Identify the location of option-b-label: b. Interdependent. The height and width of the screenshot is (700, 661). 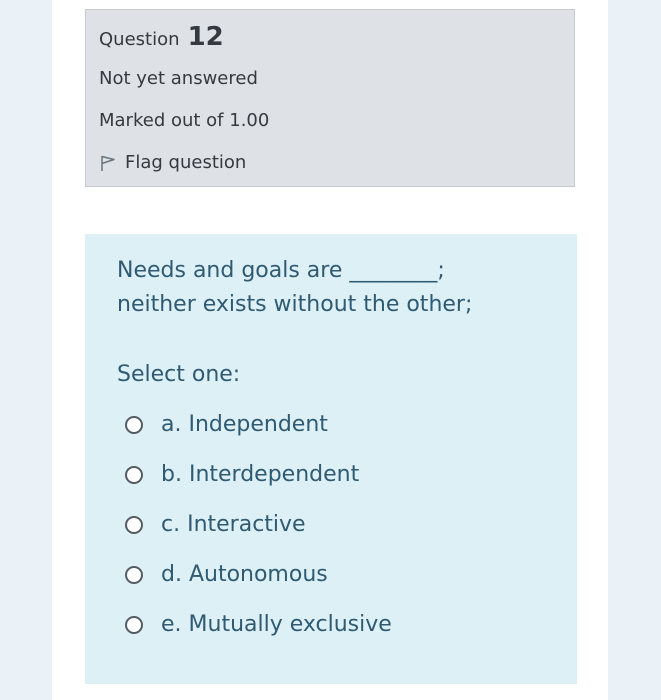
(260, 475).